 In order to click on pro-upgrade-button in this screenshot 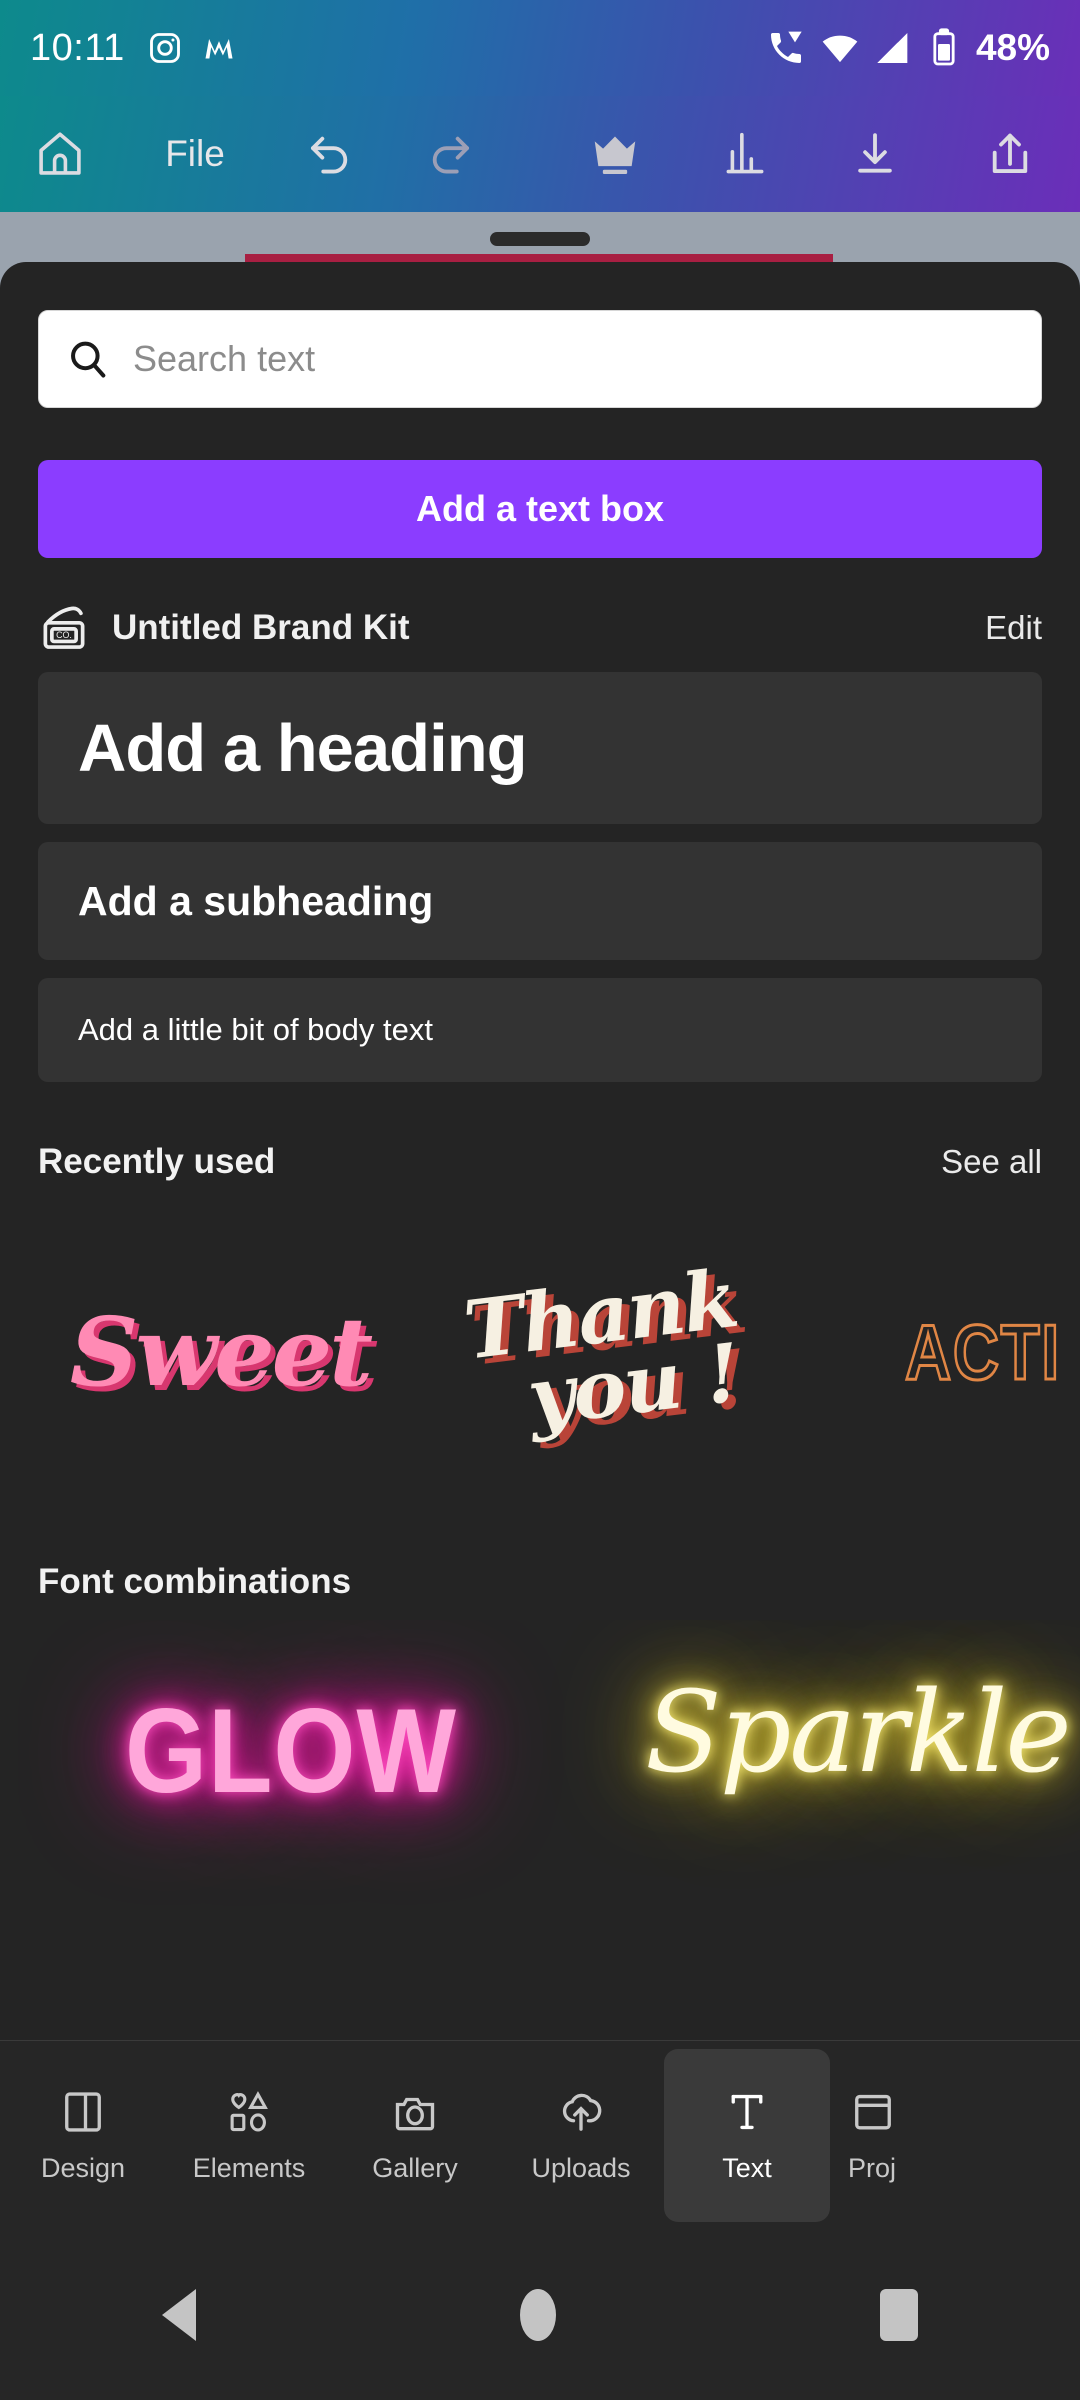, I will do `click(615, 154)`.